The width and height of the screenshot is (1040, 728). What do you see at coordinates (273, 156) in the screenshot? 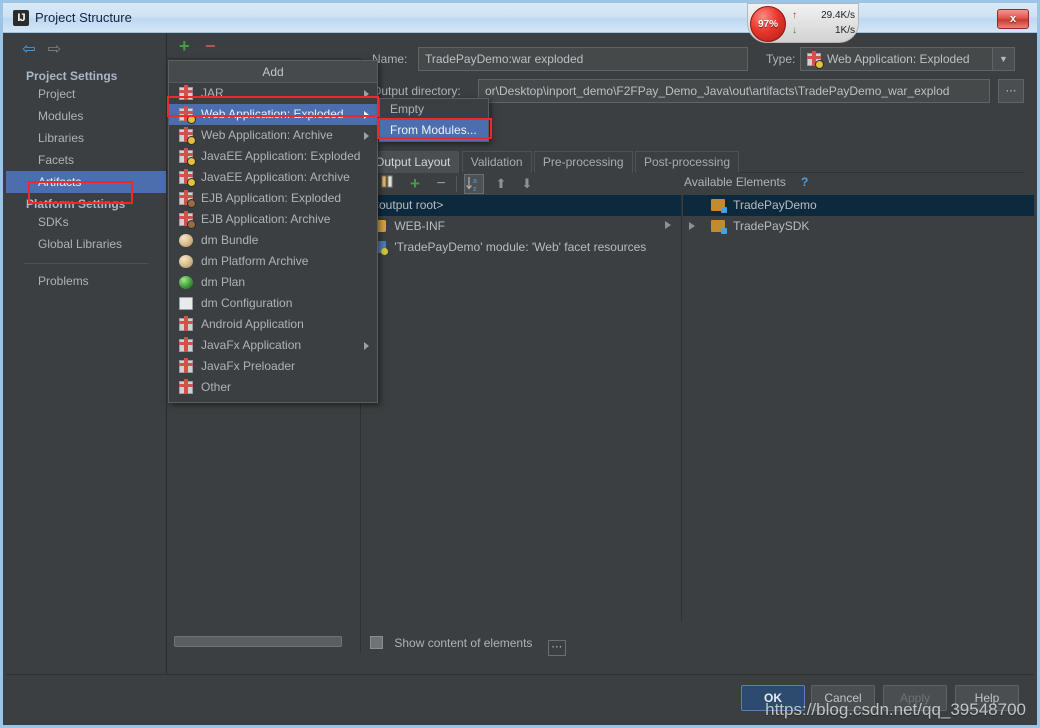
I see `menu-item-javaee-application-exploded: JavaEE Application: Exploded` at bounding box center [273, 156].